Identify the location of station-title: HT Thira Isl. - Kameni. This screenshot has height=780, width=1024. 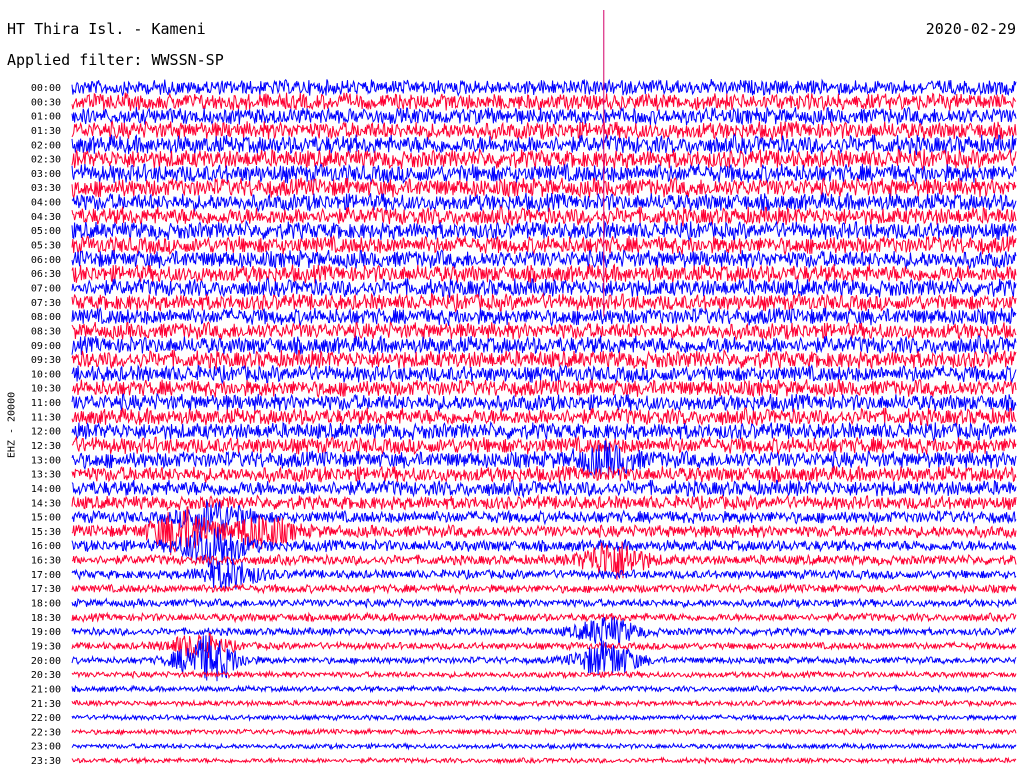
(106, 29).